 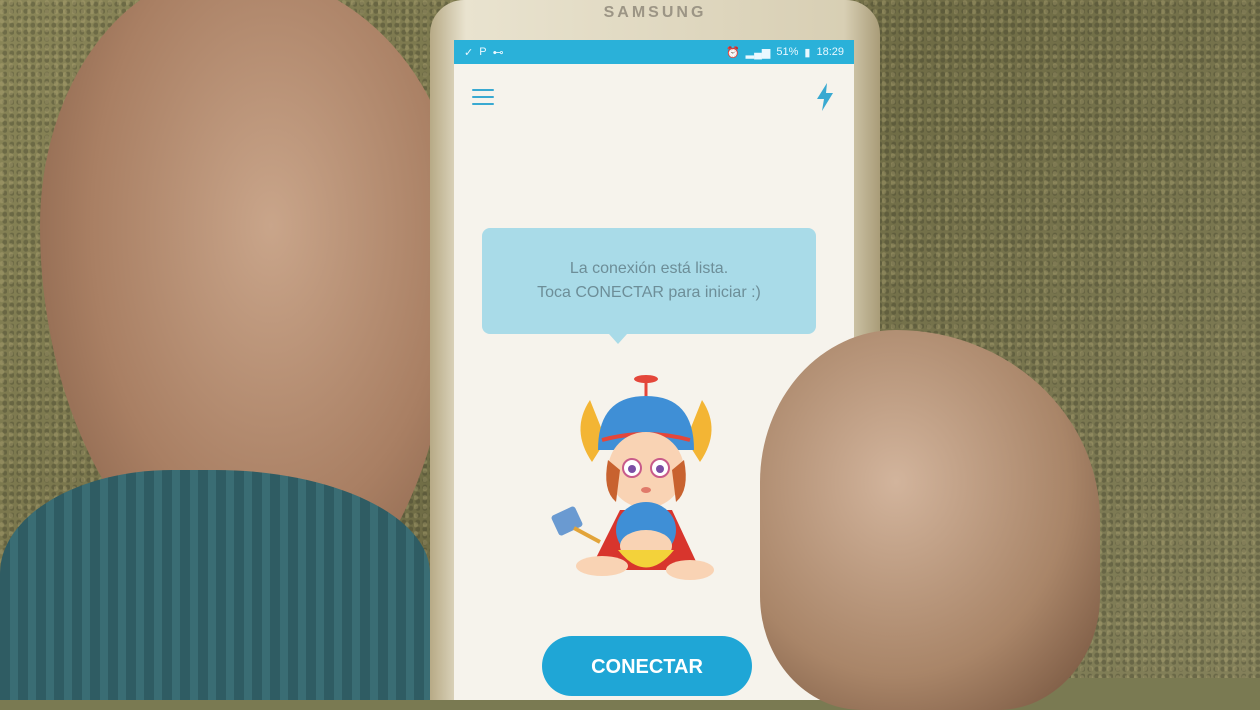 I want to click on phone-brand: SAMSUNG, so click(x=655, y=12).